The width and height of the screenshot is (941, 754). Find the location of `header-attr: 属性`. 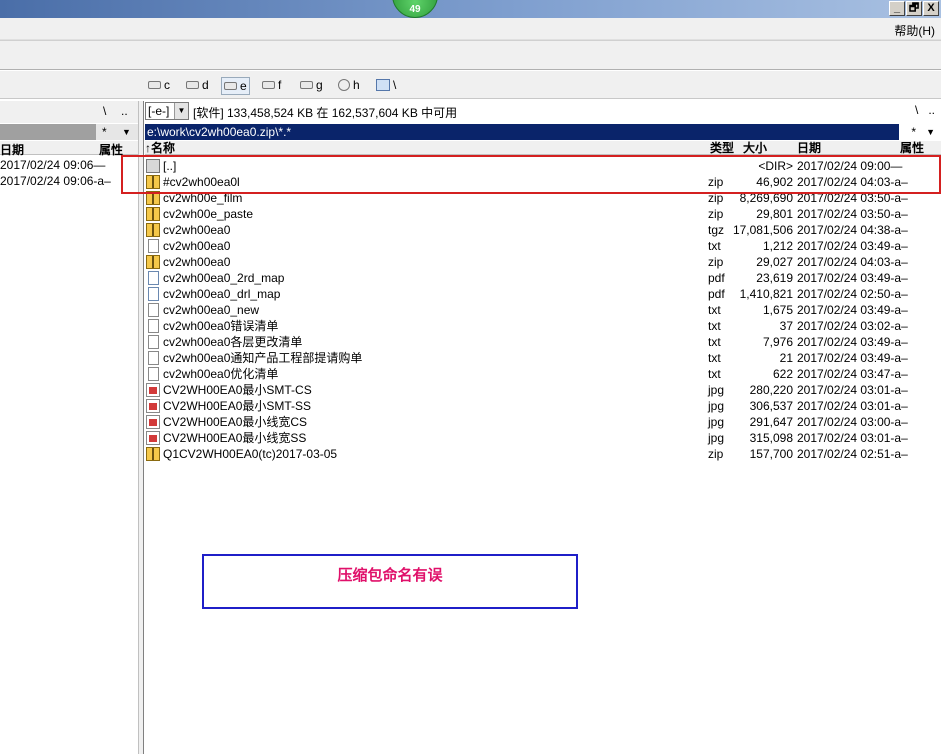

header-attr: 属性 is located at coordinates (912, 148).